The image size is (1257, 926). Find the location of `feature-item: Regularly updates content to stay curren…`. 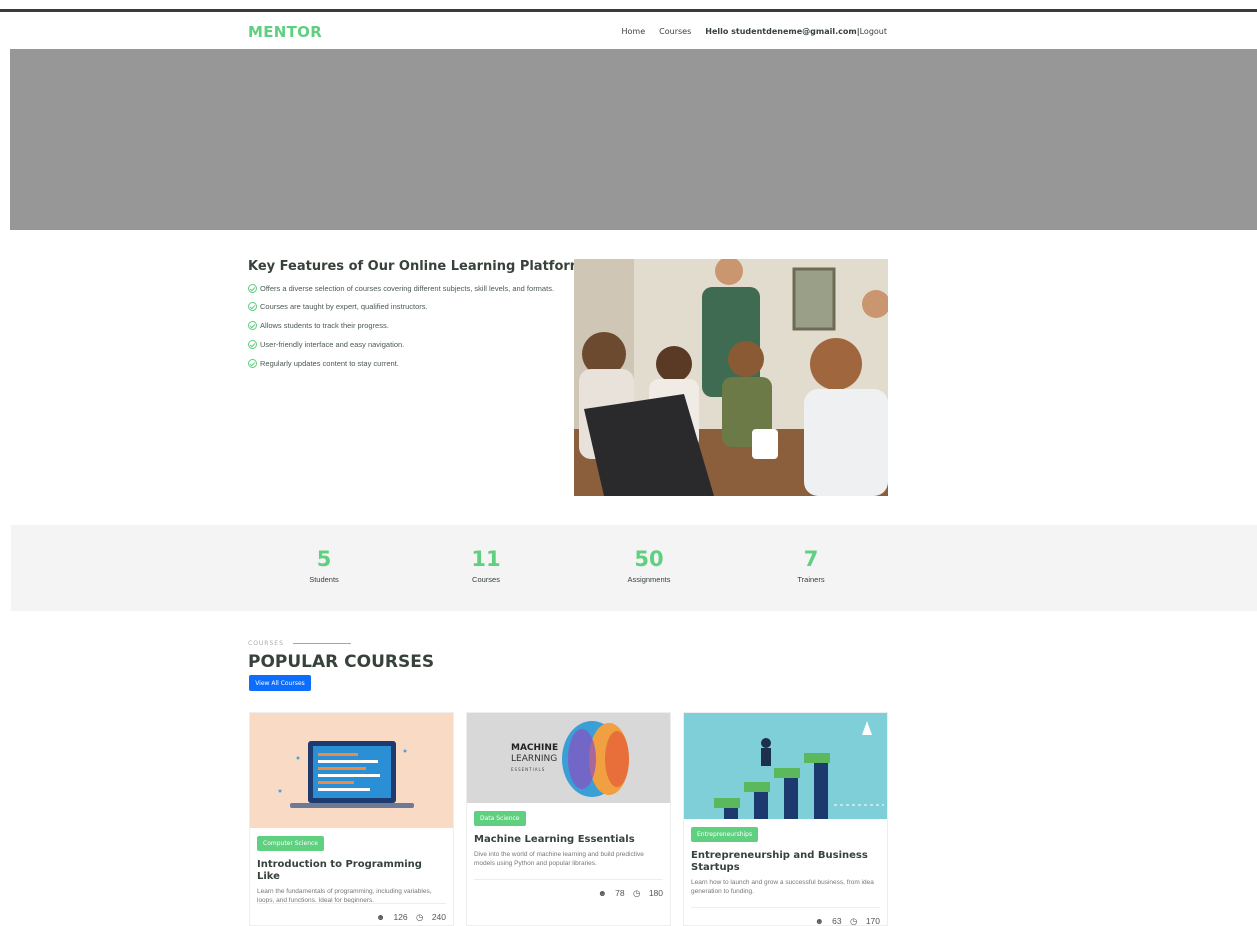

feature-item: Regularly updates content to stay curren… is located at coordinates (403, 363).